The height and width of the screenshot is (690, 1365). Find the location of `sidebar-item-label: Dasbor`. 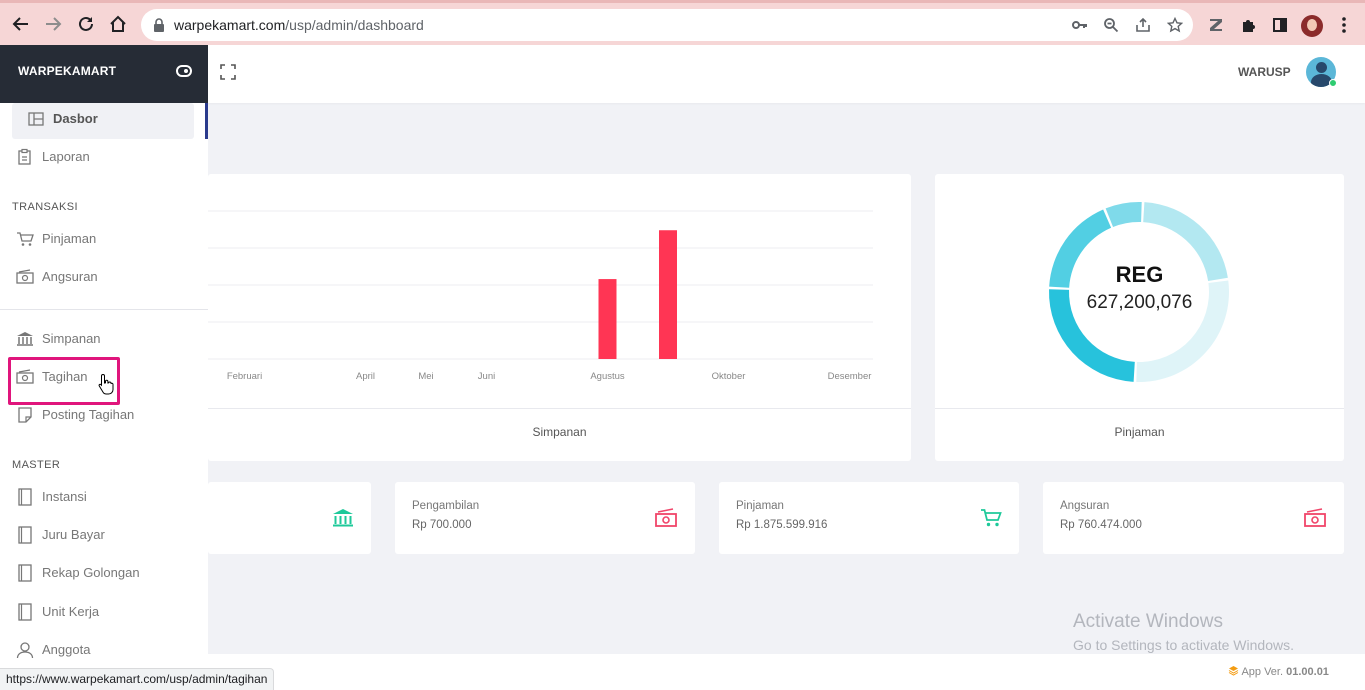

sidebar-item-label: Dasbor is located at coordinates (75, 118).